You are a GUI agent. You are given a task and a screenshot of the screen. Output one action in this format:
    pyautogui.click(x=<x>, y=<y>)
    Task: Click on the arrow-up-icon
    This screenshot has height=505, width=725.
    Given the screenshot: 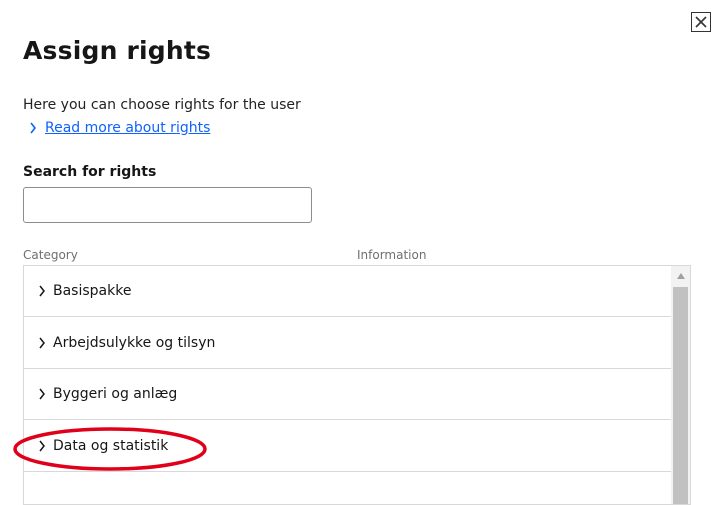 What is the action you would take?
    pyautogui.click(x=680, y=276)
    